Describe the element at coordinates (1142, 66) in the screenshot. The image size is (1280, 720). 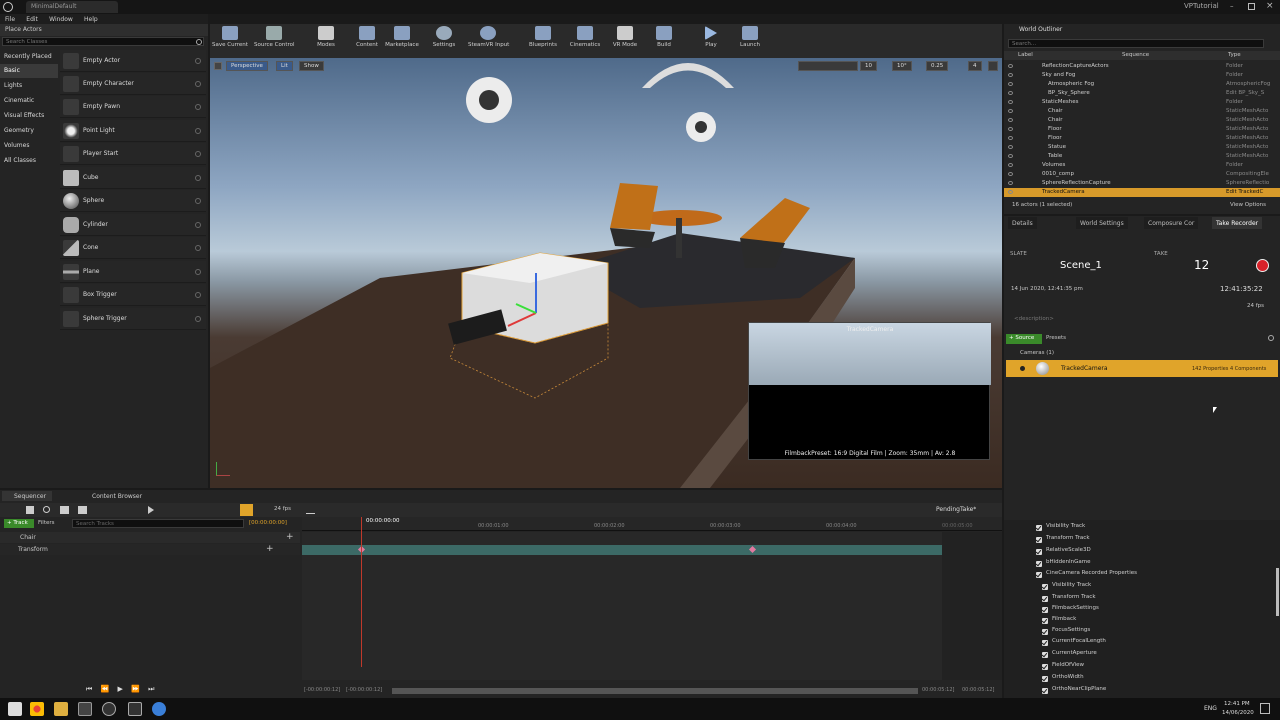
I see `outliner-row: ReflectionCaptureActors Folder` at that location.